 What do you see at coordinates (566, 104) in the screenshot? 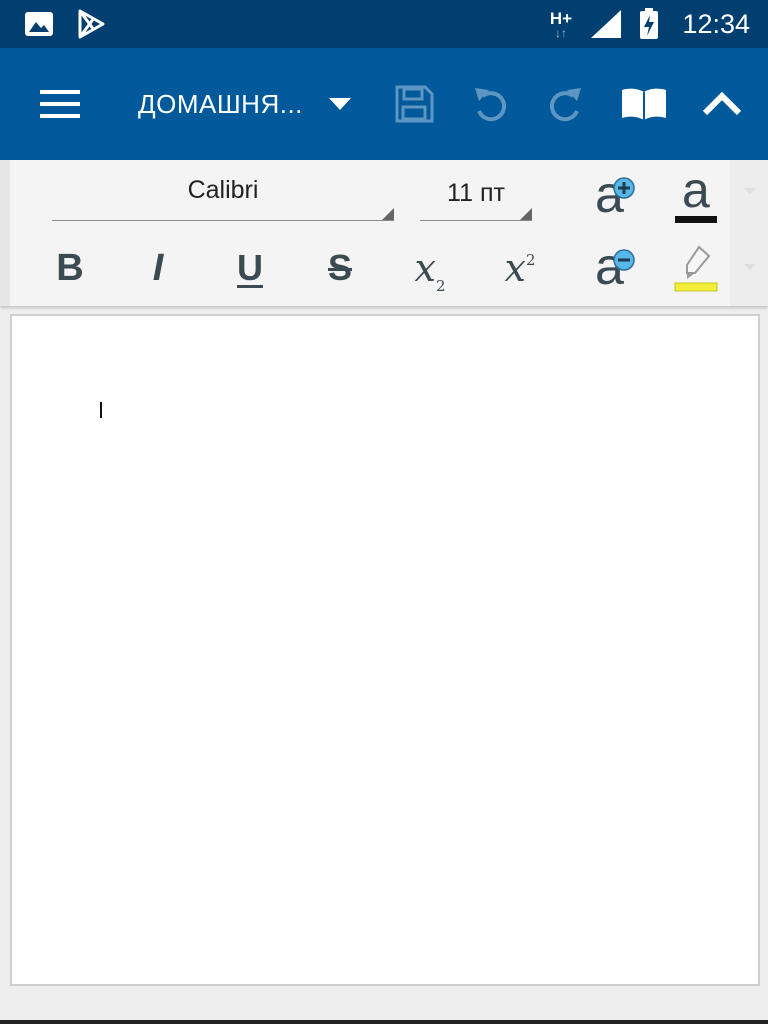
I see `redo-icon` at bounding box center [566, 104].